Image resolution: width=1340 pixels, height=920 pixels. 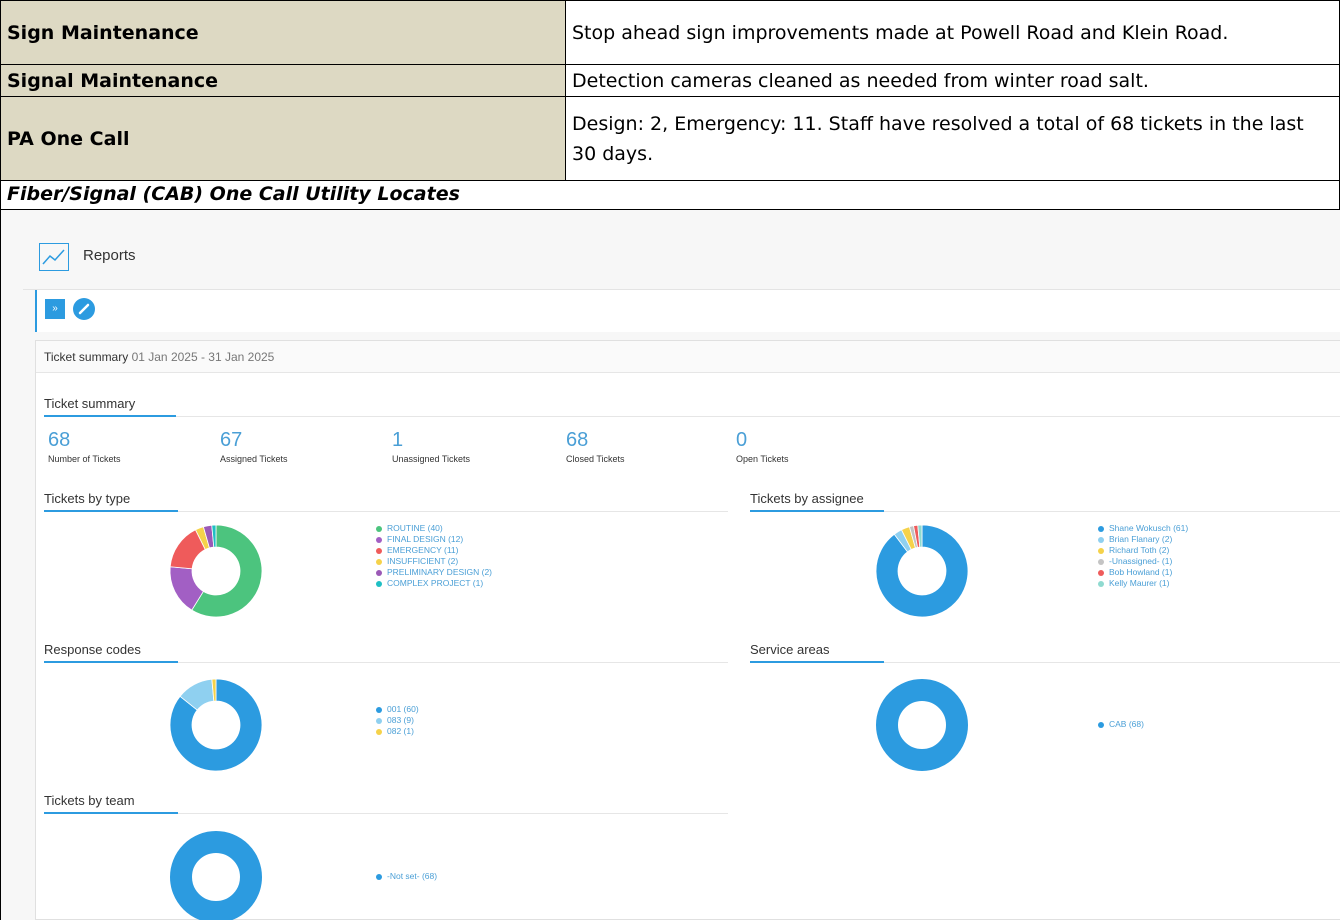 What do you see at coordinates (423, 550) in the screenshot?
I see `legend-label: EMERGENCY (11)` at bounding box center [423, 550].